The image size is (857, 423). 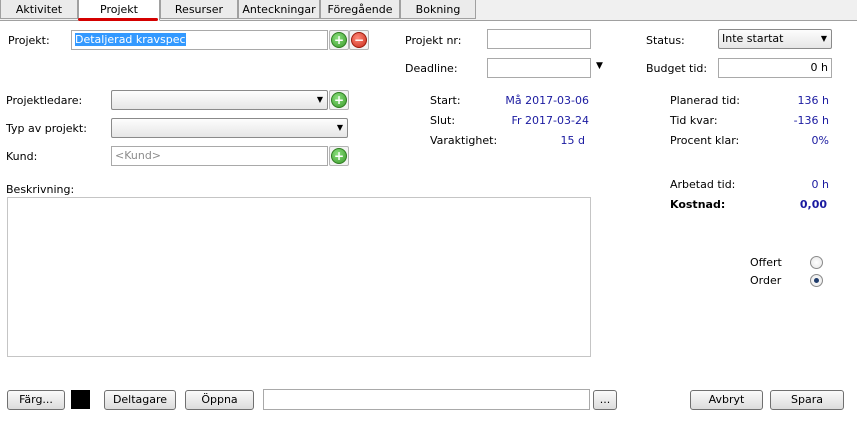 I want to click on projekt-label: Projekt:, so click(x=29, y=40).